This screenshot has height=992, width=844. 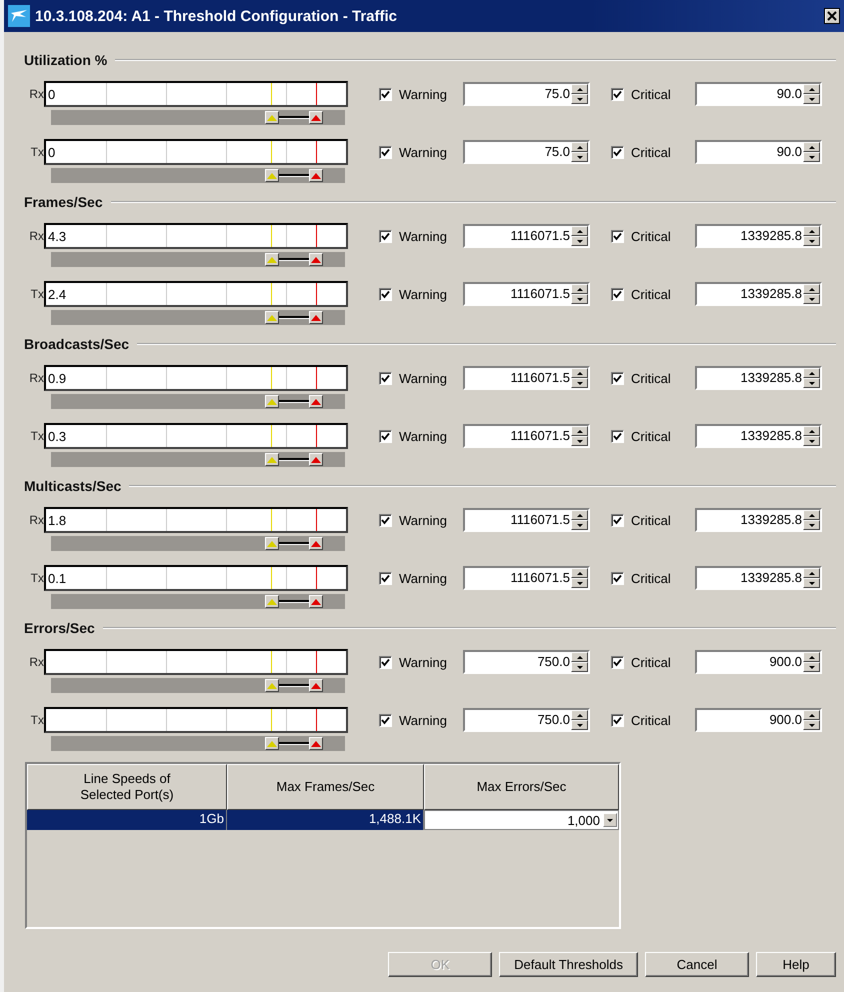 What do you see at coordinates (697, 964) in the screenshot?
I see `dialog-button: Cancel` at bounding box center [697, 964].